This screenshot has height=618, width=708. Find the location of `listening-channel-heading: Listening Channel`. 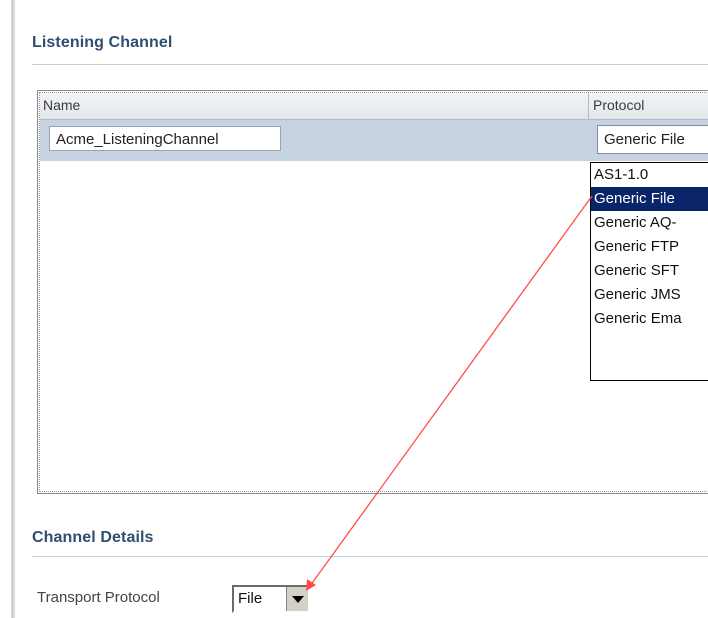

listening-channel-heading: Listening Channel is located at coordinates (102, 42).